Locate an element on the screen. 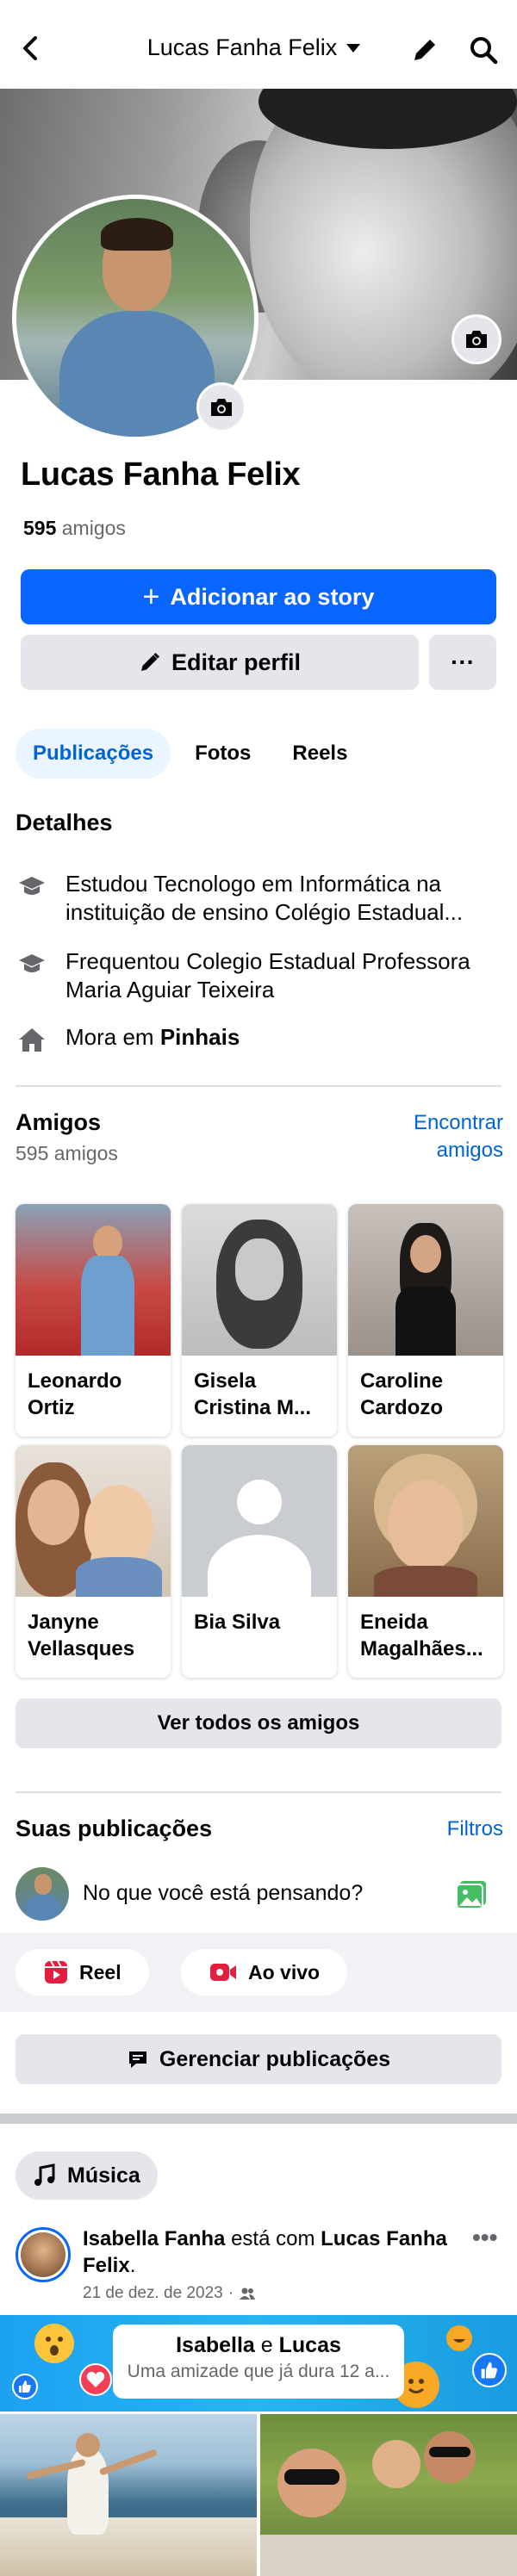 Image resolution: width=517 pixels, height=2576 pixels. more-options-button: ··· is located at coordinates (462, 662).